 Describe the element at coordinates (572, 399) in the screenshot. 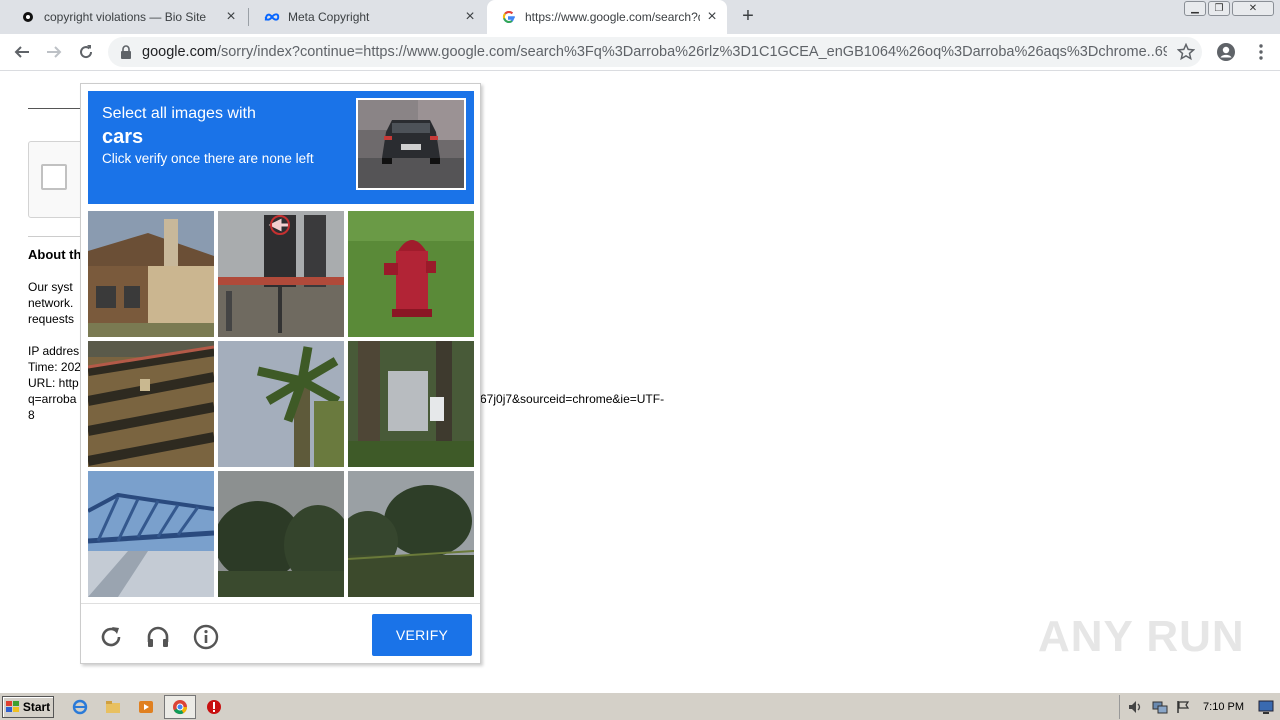

I see `url-tail-text: 67j0j7&sourceid=chrome&ie=UTF-` at that location.